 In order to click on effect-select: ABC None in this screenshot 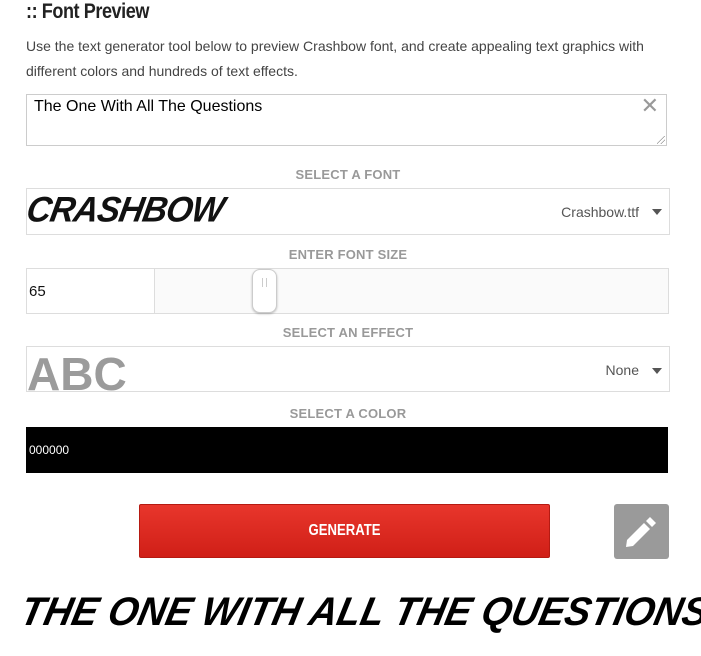, I will do `click(348, 373)`.